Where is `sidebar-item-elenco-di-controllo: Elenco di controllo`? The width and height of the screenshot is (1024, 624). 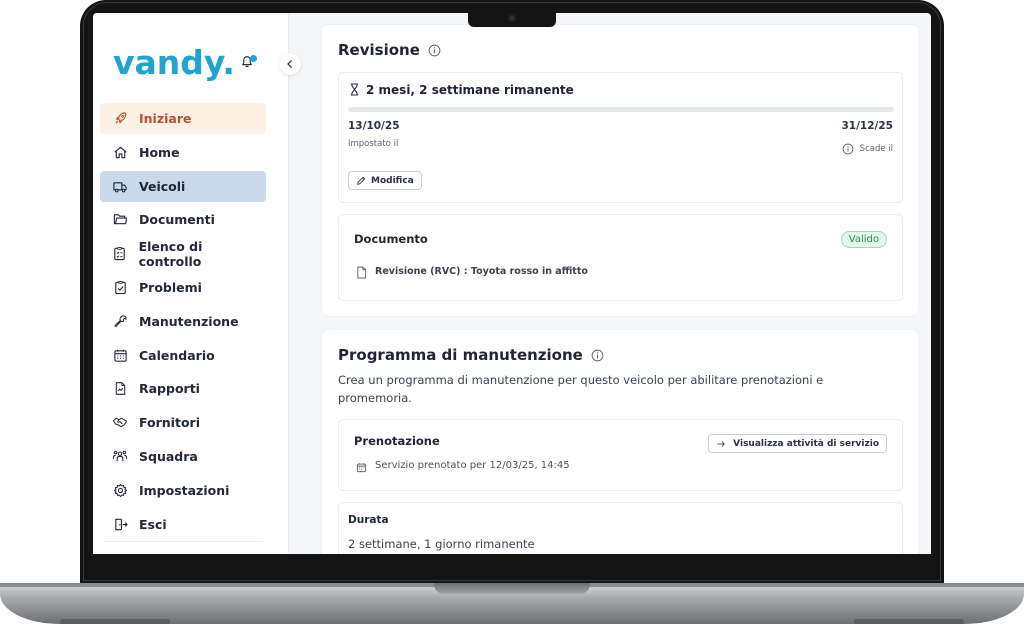 sidebar-item-elenco-di-controllo: Elenco di controllo is located at coordinates (183, 253).